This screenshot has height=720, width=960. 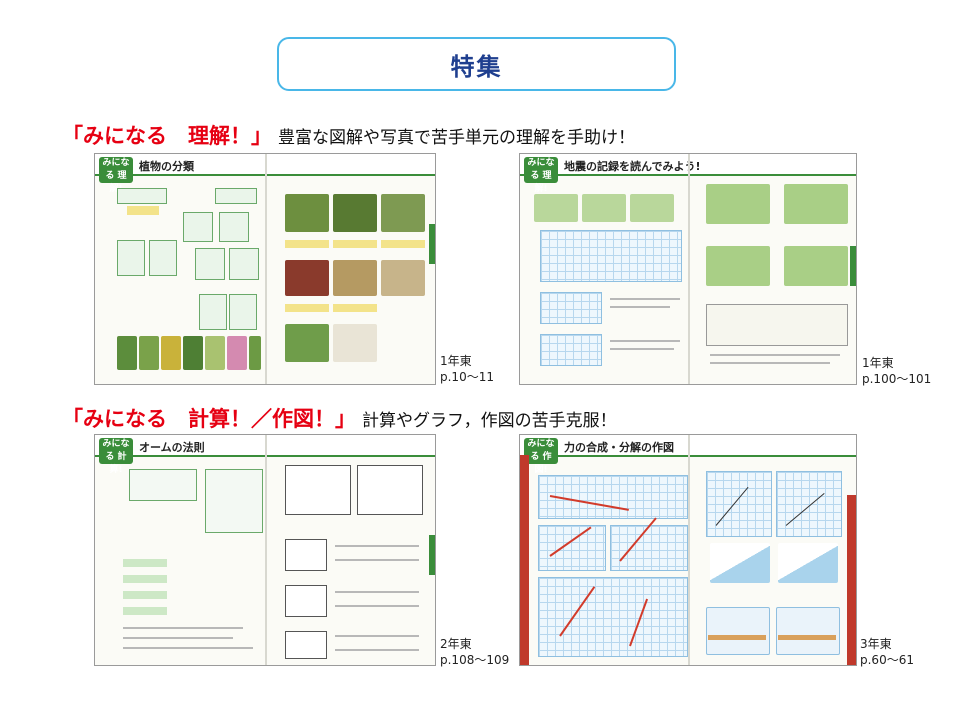 I want to click on thumbnail-plant-classification: みになる 理解! 植物の分類, so click(x=265, y=269).